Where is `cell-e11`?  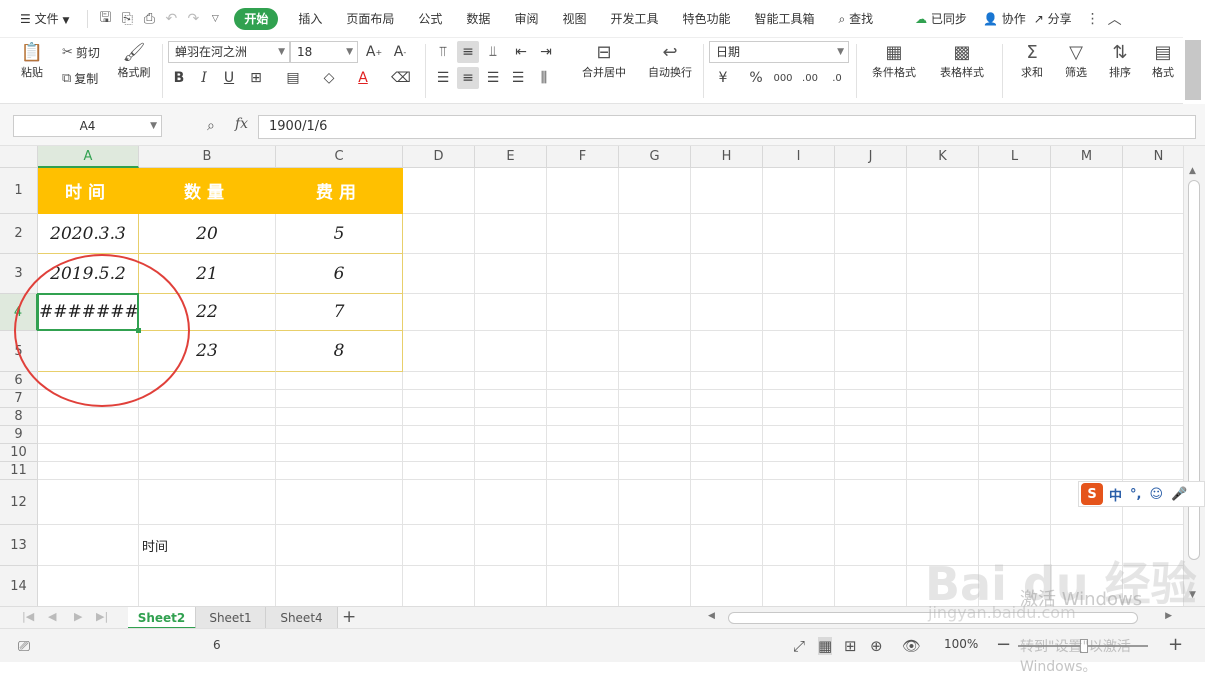 cell-e11 is located at coordinates (511, 471).